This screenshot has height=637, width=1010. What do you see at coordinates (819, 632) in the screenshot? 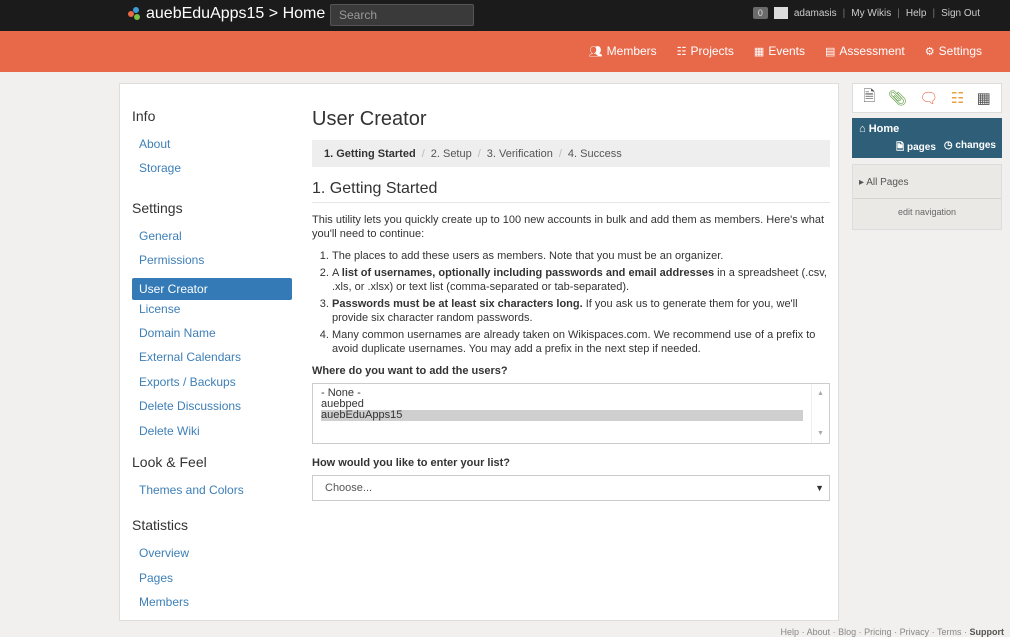
I see `footer-about: About` at bounding box center [819, 632].